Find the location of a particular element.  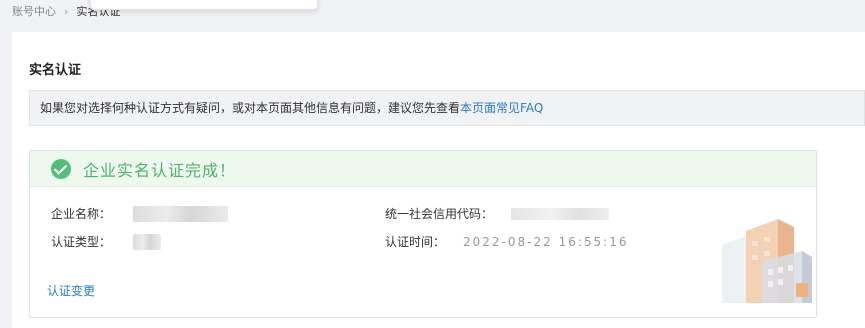

company-name-row: 企业名称： is located at coordinates (140, 213).